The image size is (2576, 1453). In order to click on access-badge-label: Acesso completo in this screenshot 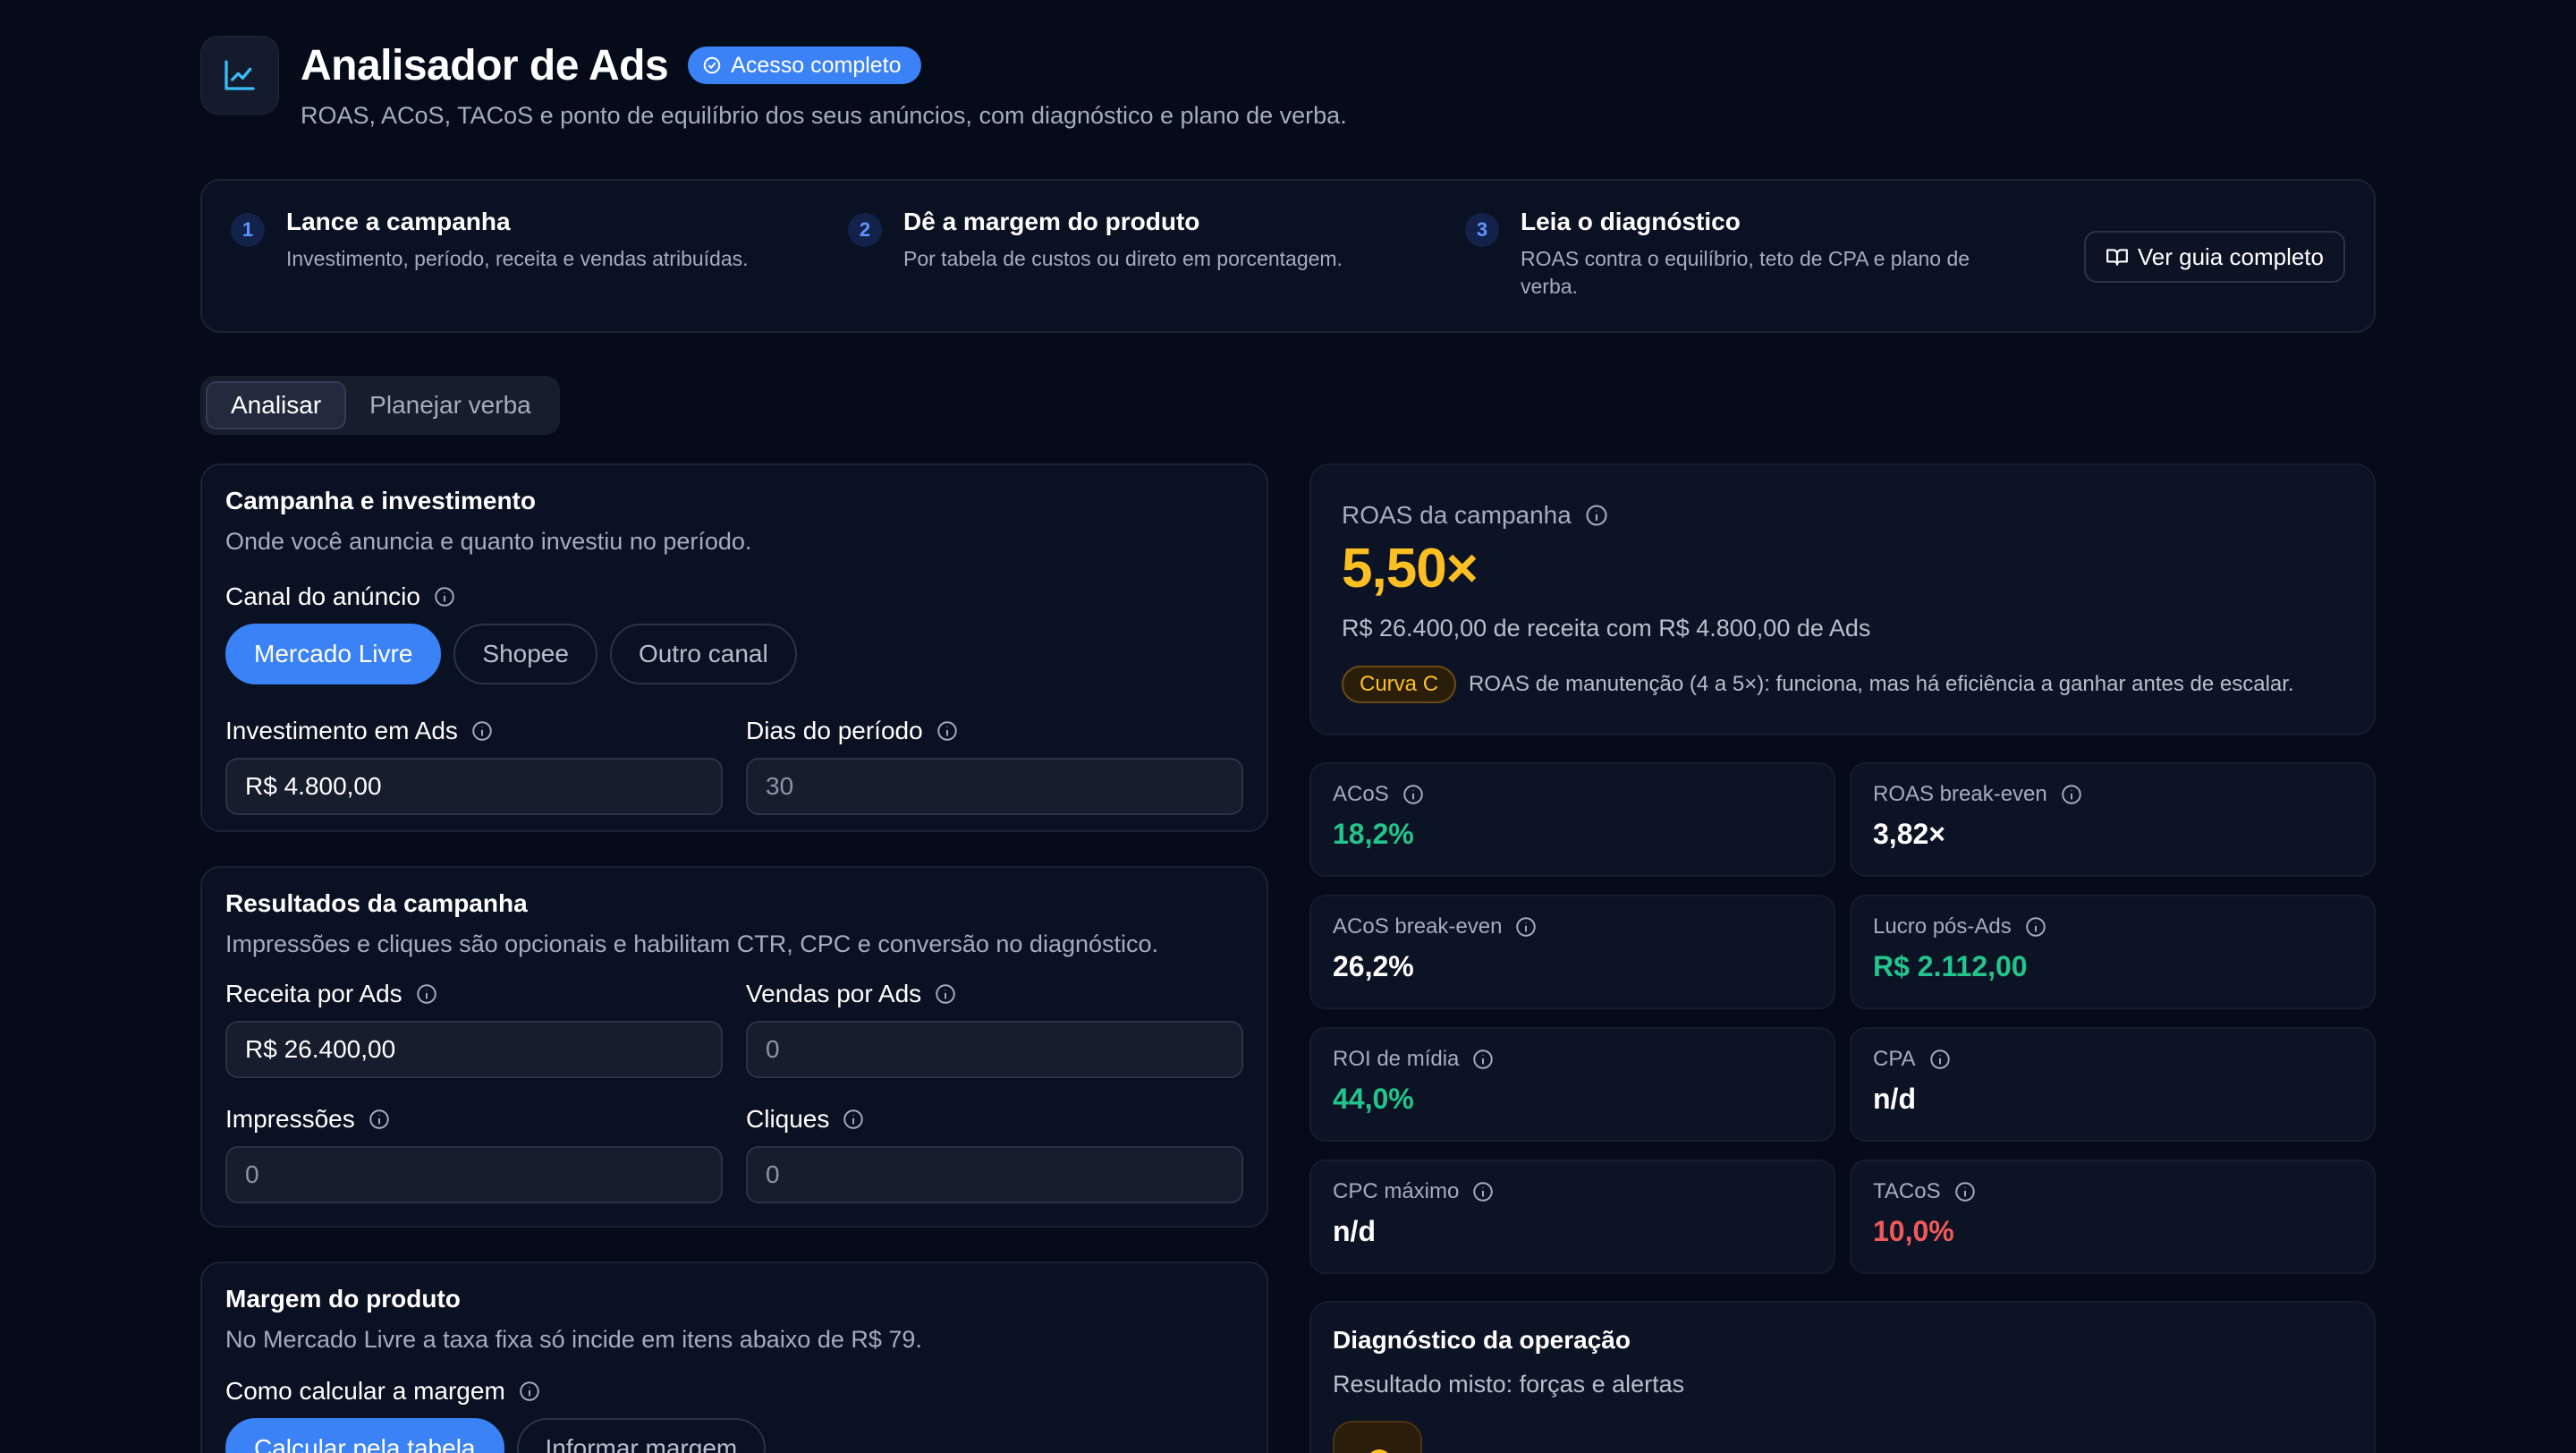, I will do `click(816, 65)`.